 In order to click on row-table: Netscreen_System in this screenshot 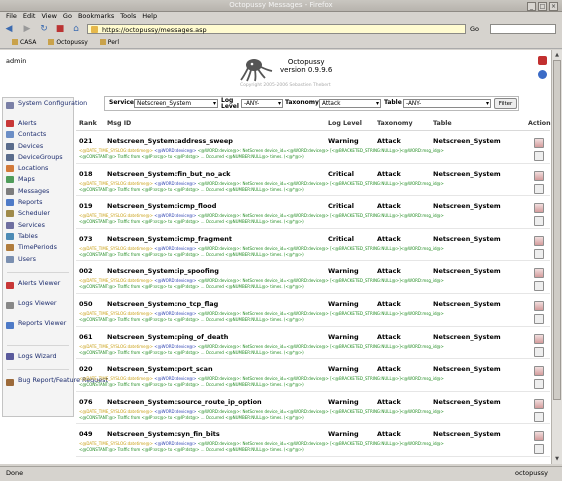, I will do `click(467, 238)`.